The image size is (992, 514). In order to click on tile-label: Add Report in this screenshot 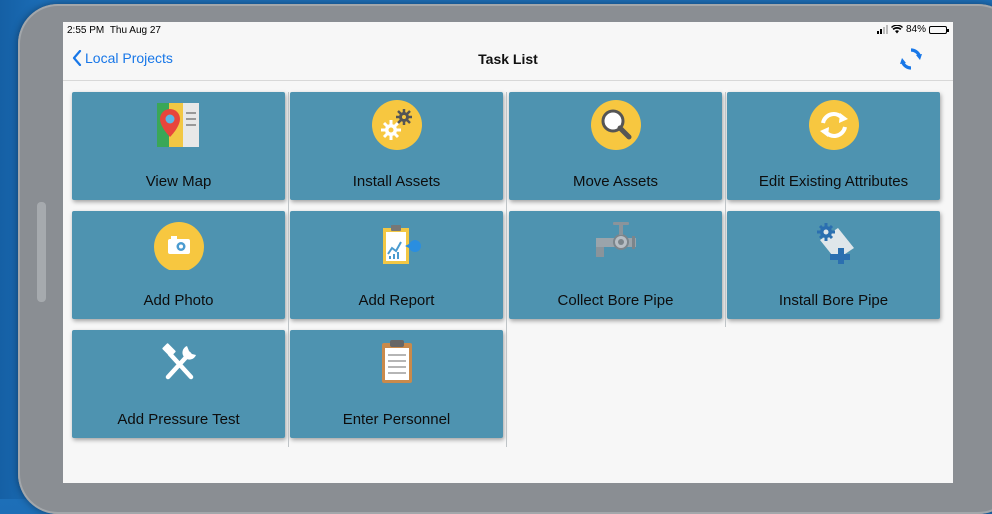, I will do `click(396, 300)`.